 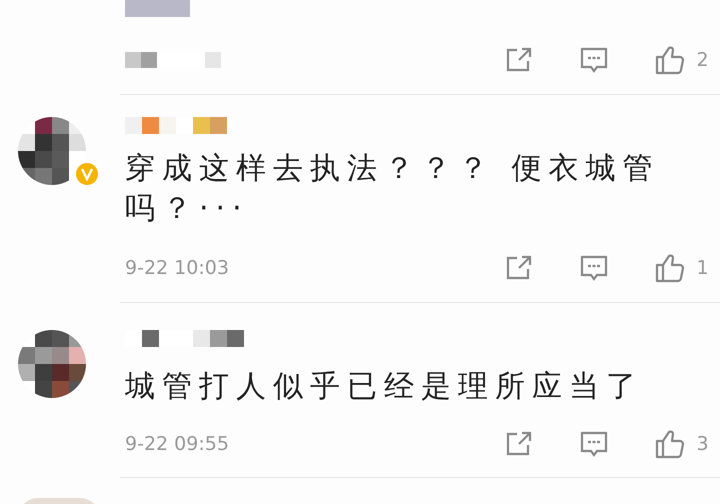 I want to click on comment-time: 9-22 10:03, so click(x=177, y=268).